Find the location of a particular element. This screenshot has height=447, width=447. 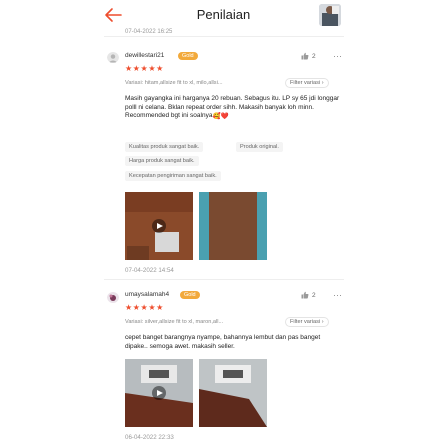

review-tag: Produk original. is located at coordinates (259, 147).